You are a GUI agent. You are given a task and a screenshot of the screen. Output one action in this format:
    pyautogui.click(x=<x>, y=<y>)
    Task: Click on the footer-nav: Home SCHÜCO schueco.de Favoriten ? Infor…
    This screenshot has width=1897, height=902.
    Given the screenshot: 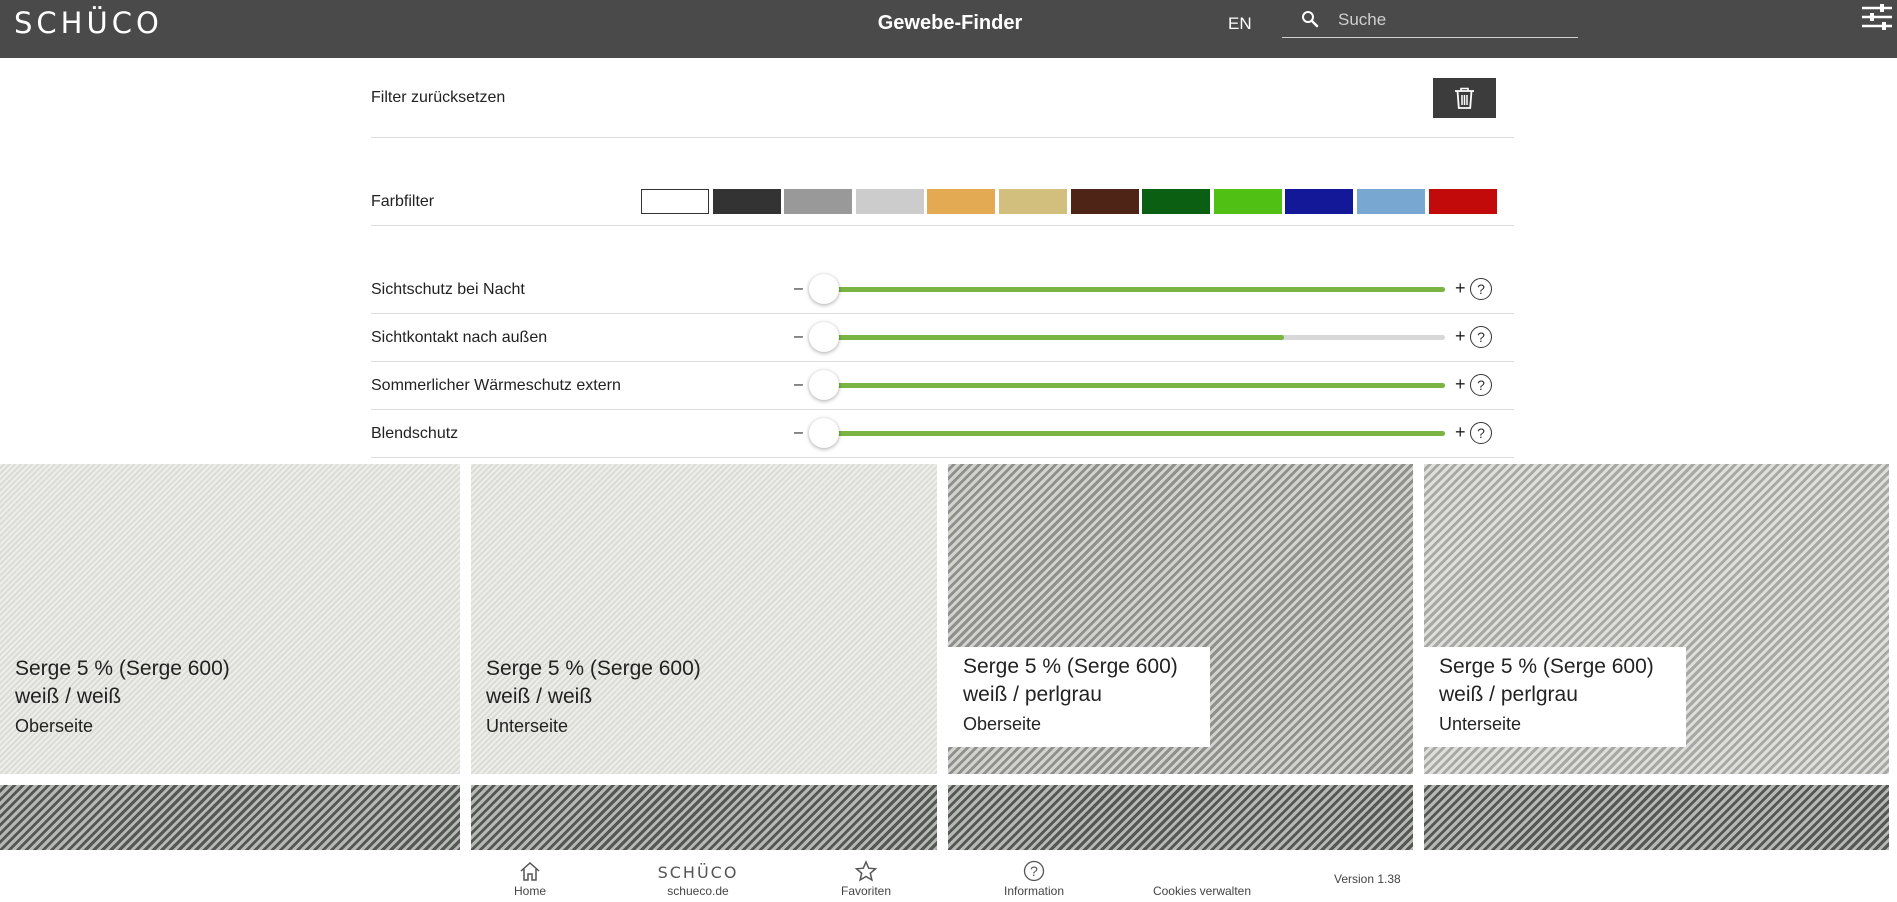 What is the action you would take?
    pyautogui.click(x=948, y=876)
    